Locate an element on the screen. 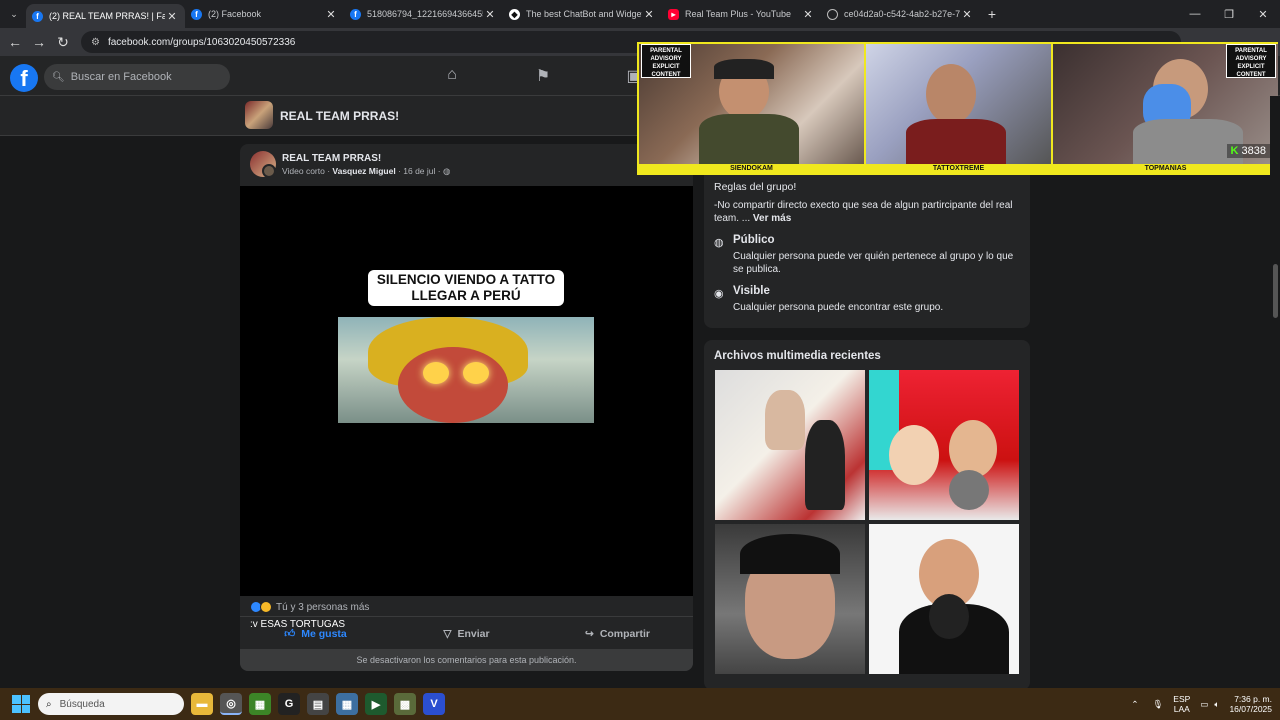 The height and width of the screenshot is (720, 1280). youtube-icon: ▸ is located at coordinates (673, 14).